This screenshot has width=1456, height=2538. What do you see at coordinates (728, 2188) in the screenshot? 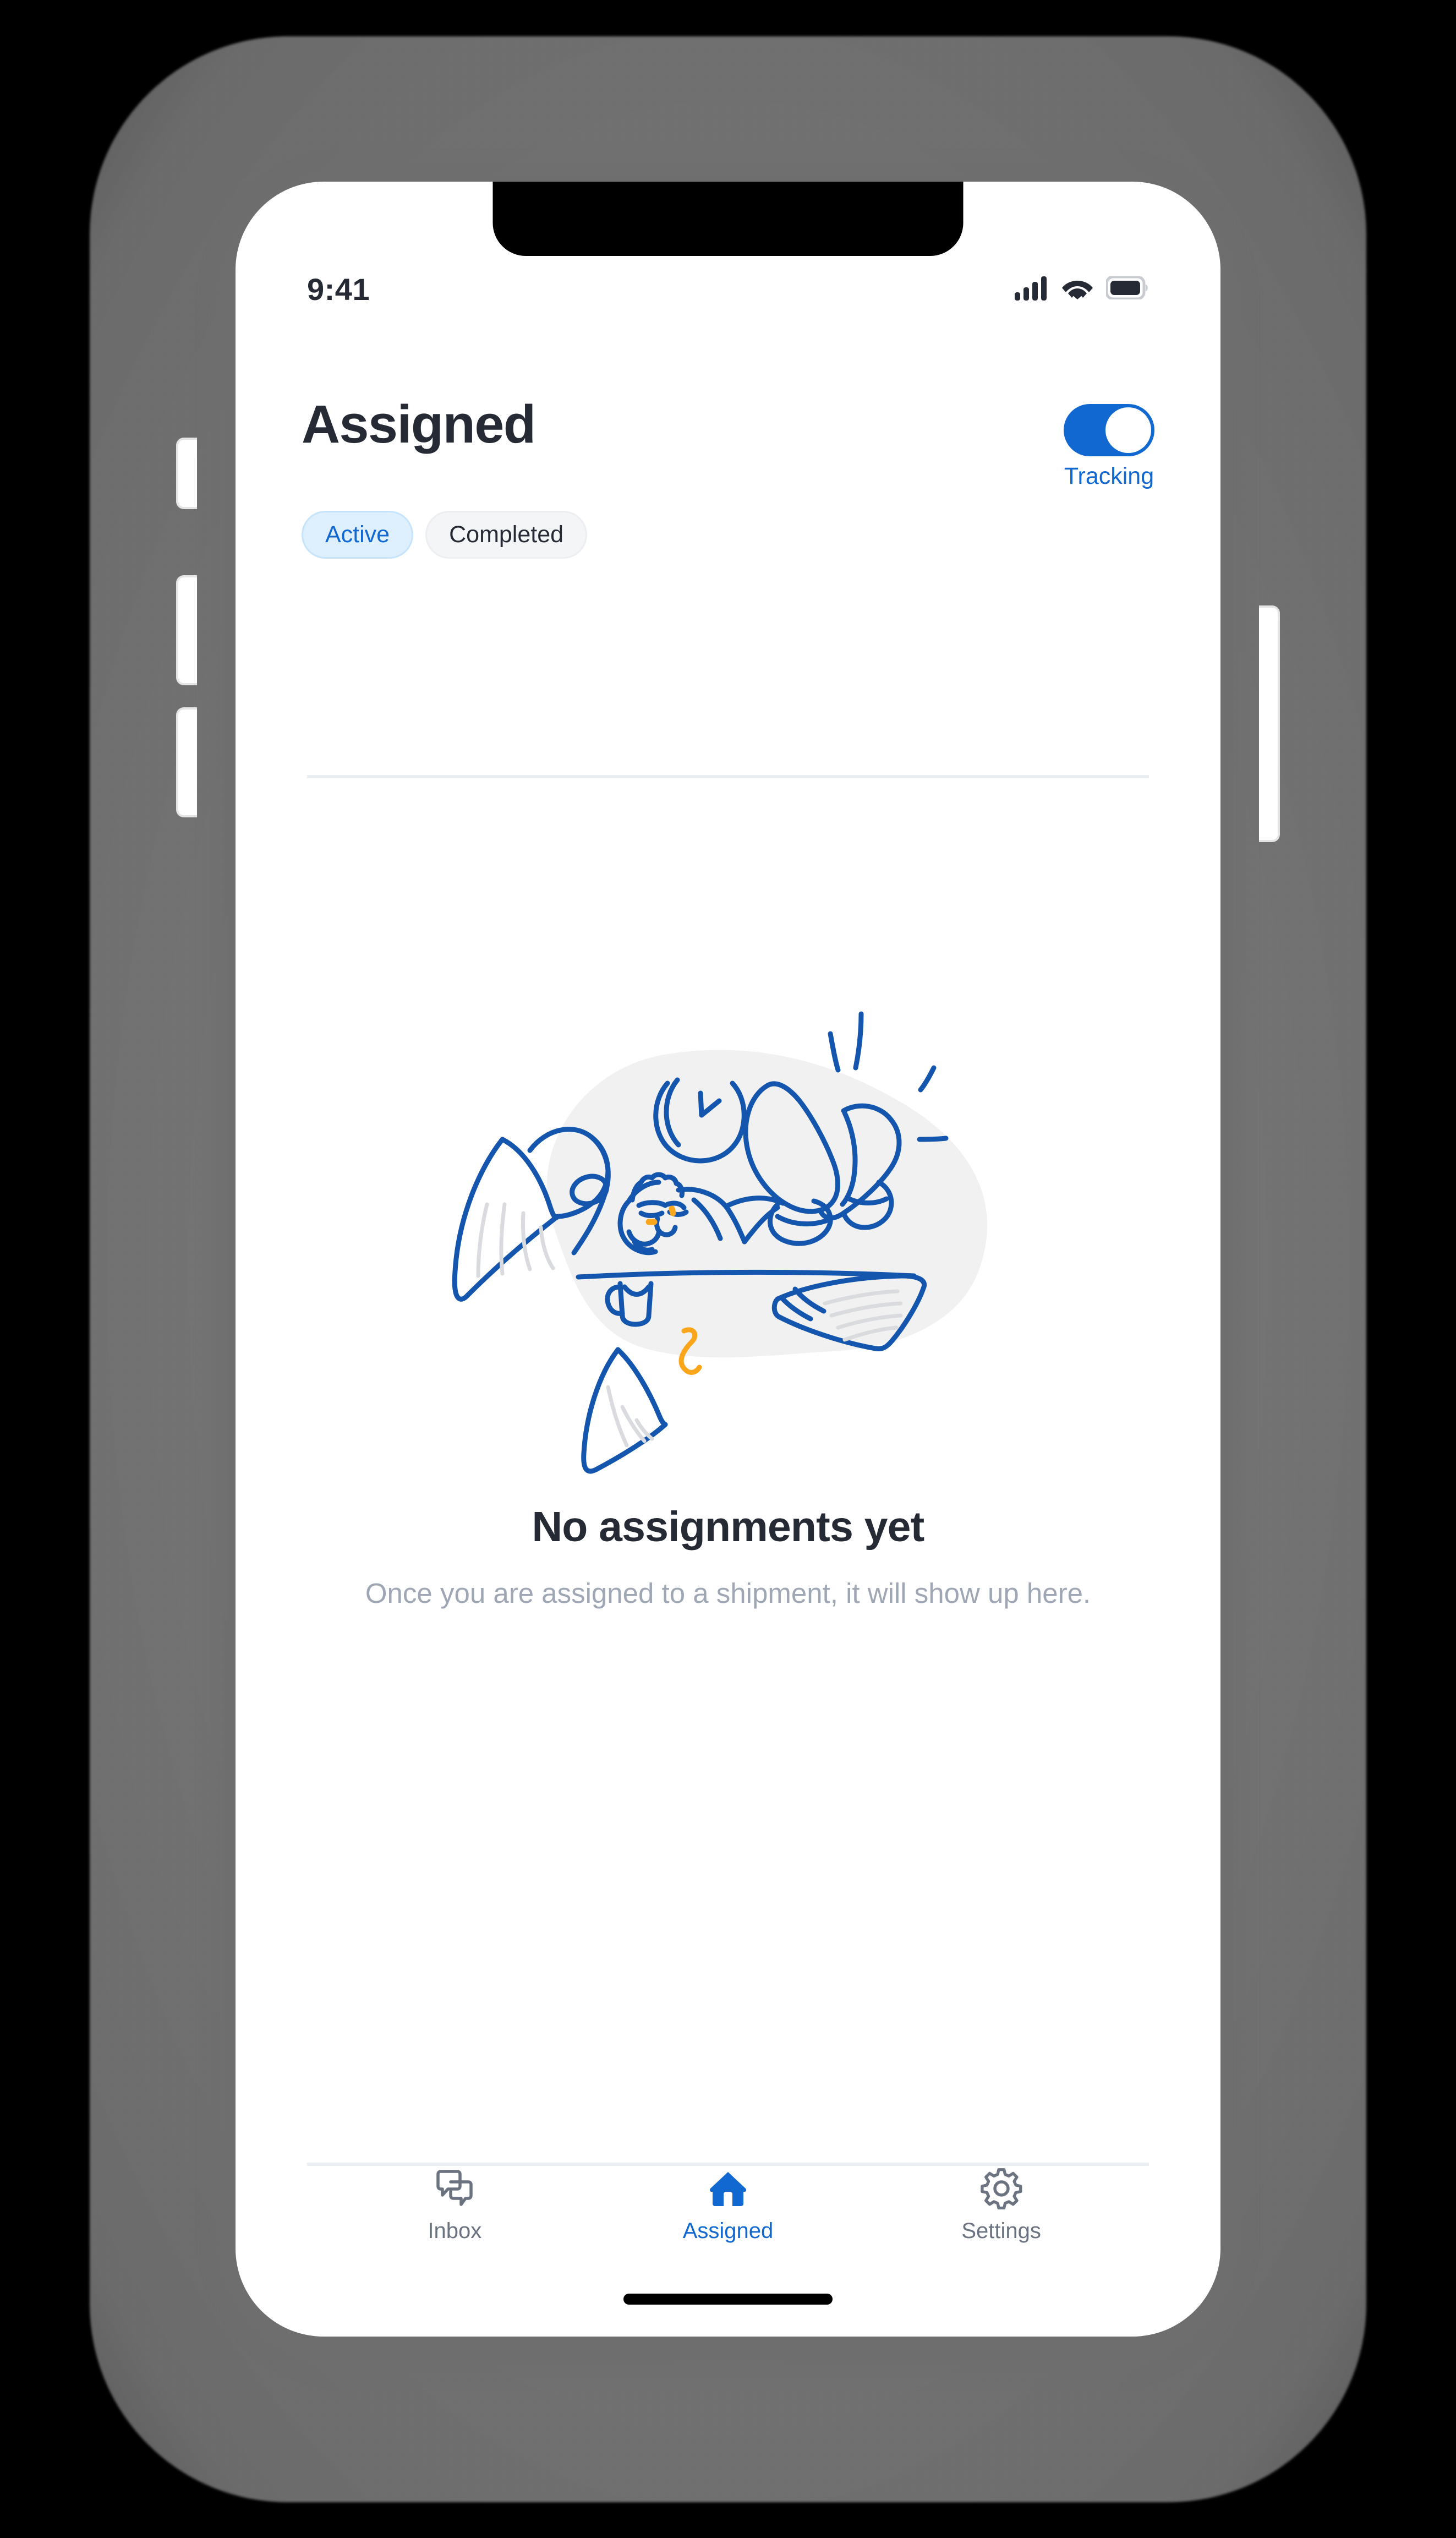
I see `home-icon` at bounding box center [728, 2188].